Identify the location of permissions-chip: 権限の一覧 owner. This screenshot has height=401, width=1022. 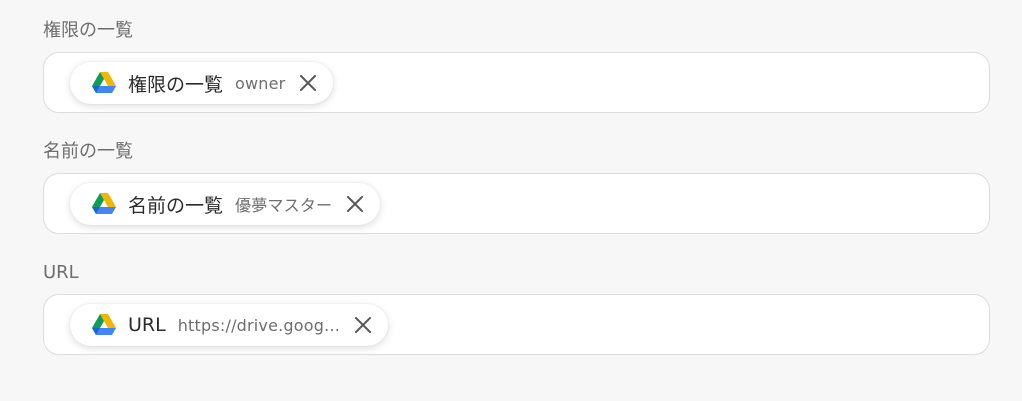
(202, 83).